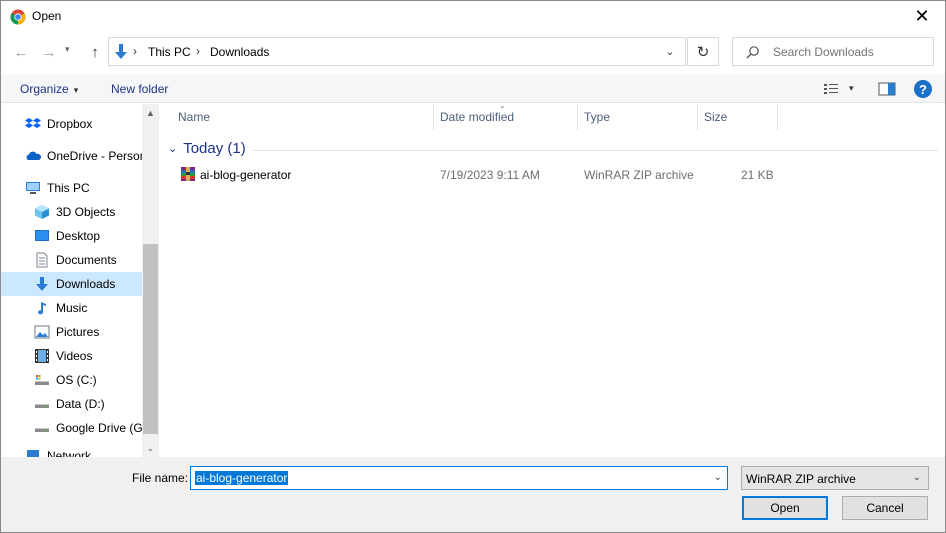 This screenshot has height=533, width=946. I want to click on sidebar-item-os-c: OS (C:), so click(71, 380).